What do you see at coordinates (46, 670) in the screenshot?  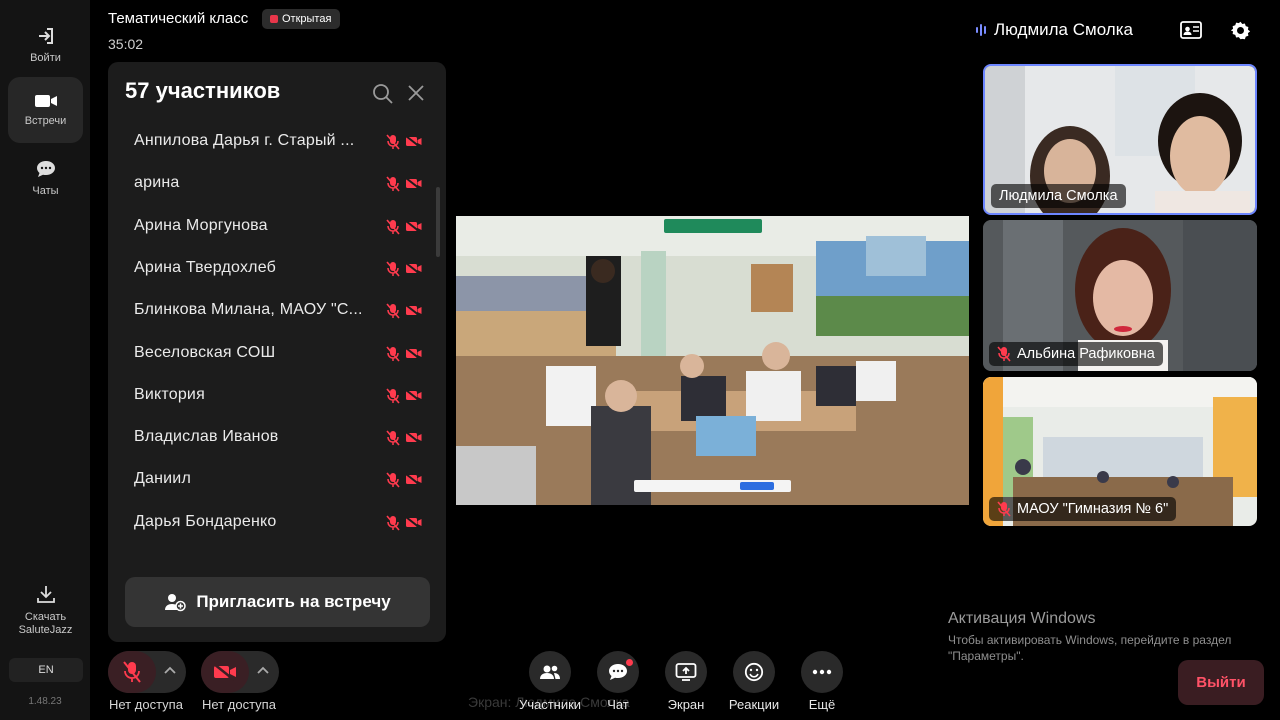 I see `language-switch: EN` at bounding box center [46, 670].